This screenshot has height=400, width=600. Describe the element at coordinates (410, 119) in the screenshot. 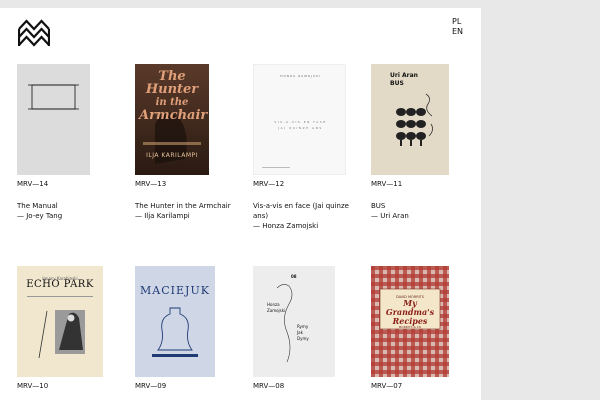

I see `book-cover-bus: Uri Aran BUS` at that location.